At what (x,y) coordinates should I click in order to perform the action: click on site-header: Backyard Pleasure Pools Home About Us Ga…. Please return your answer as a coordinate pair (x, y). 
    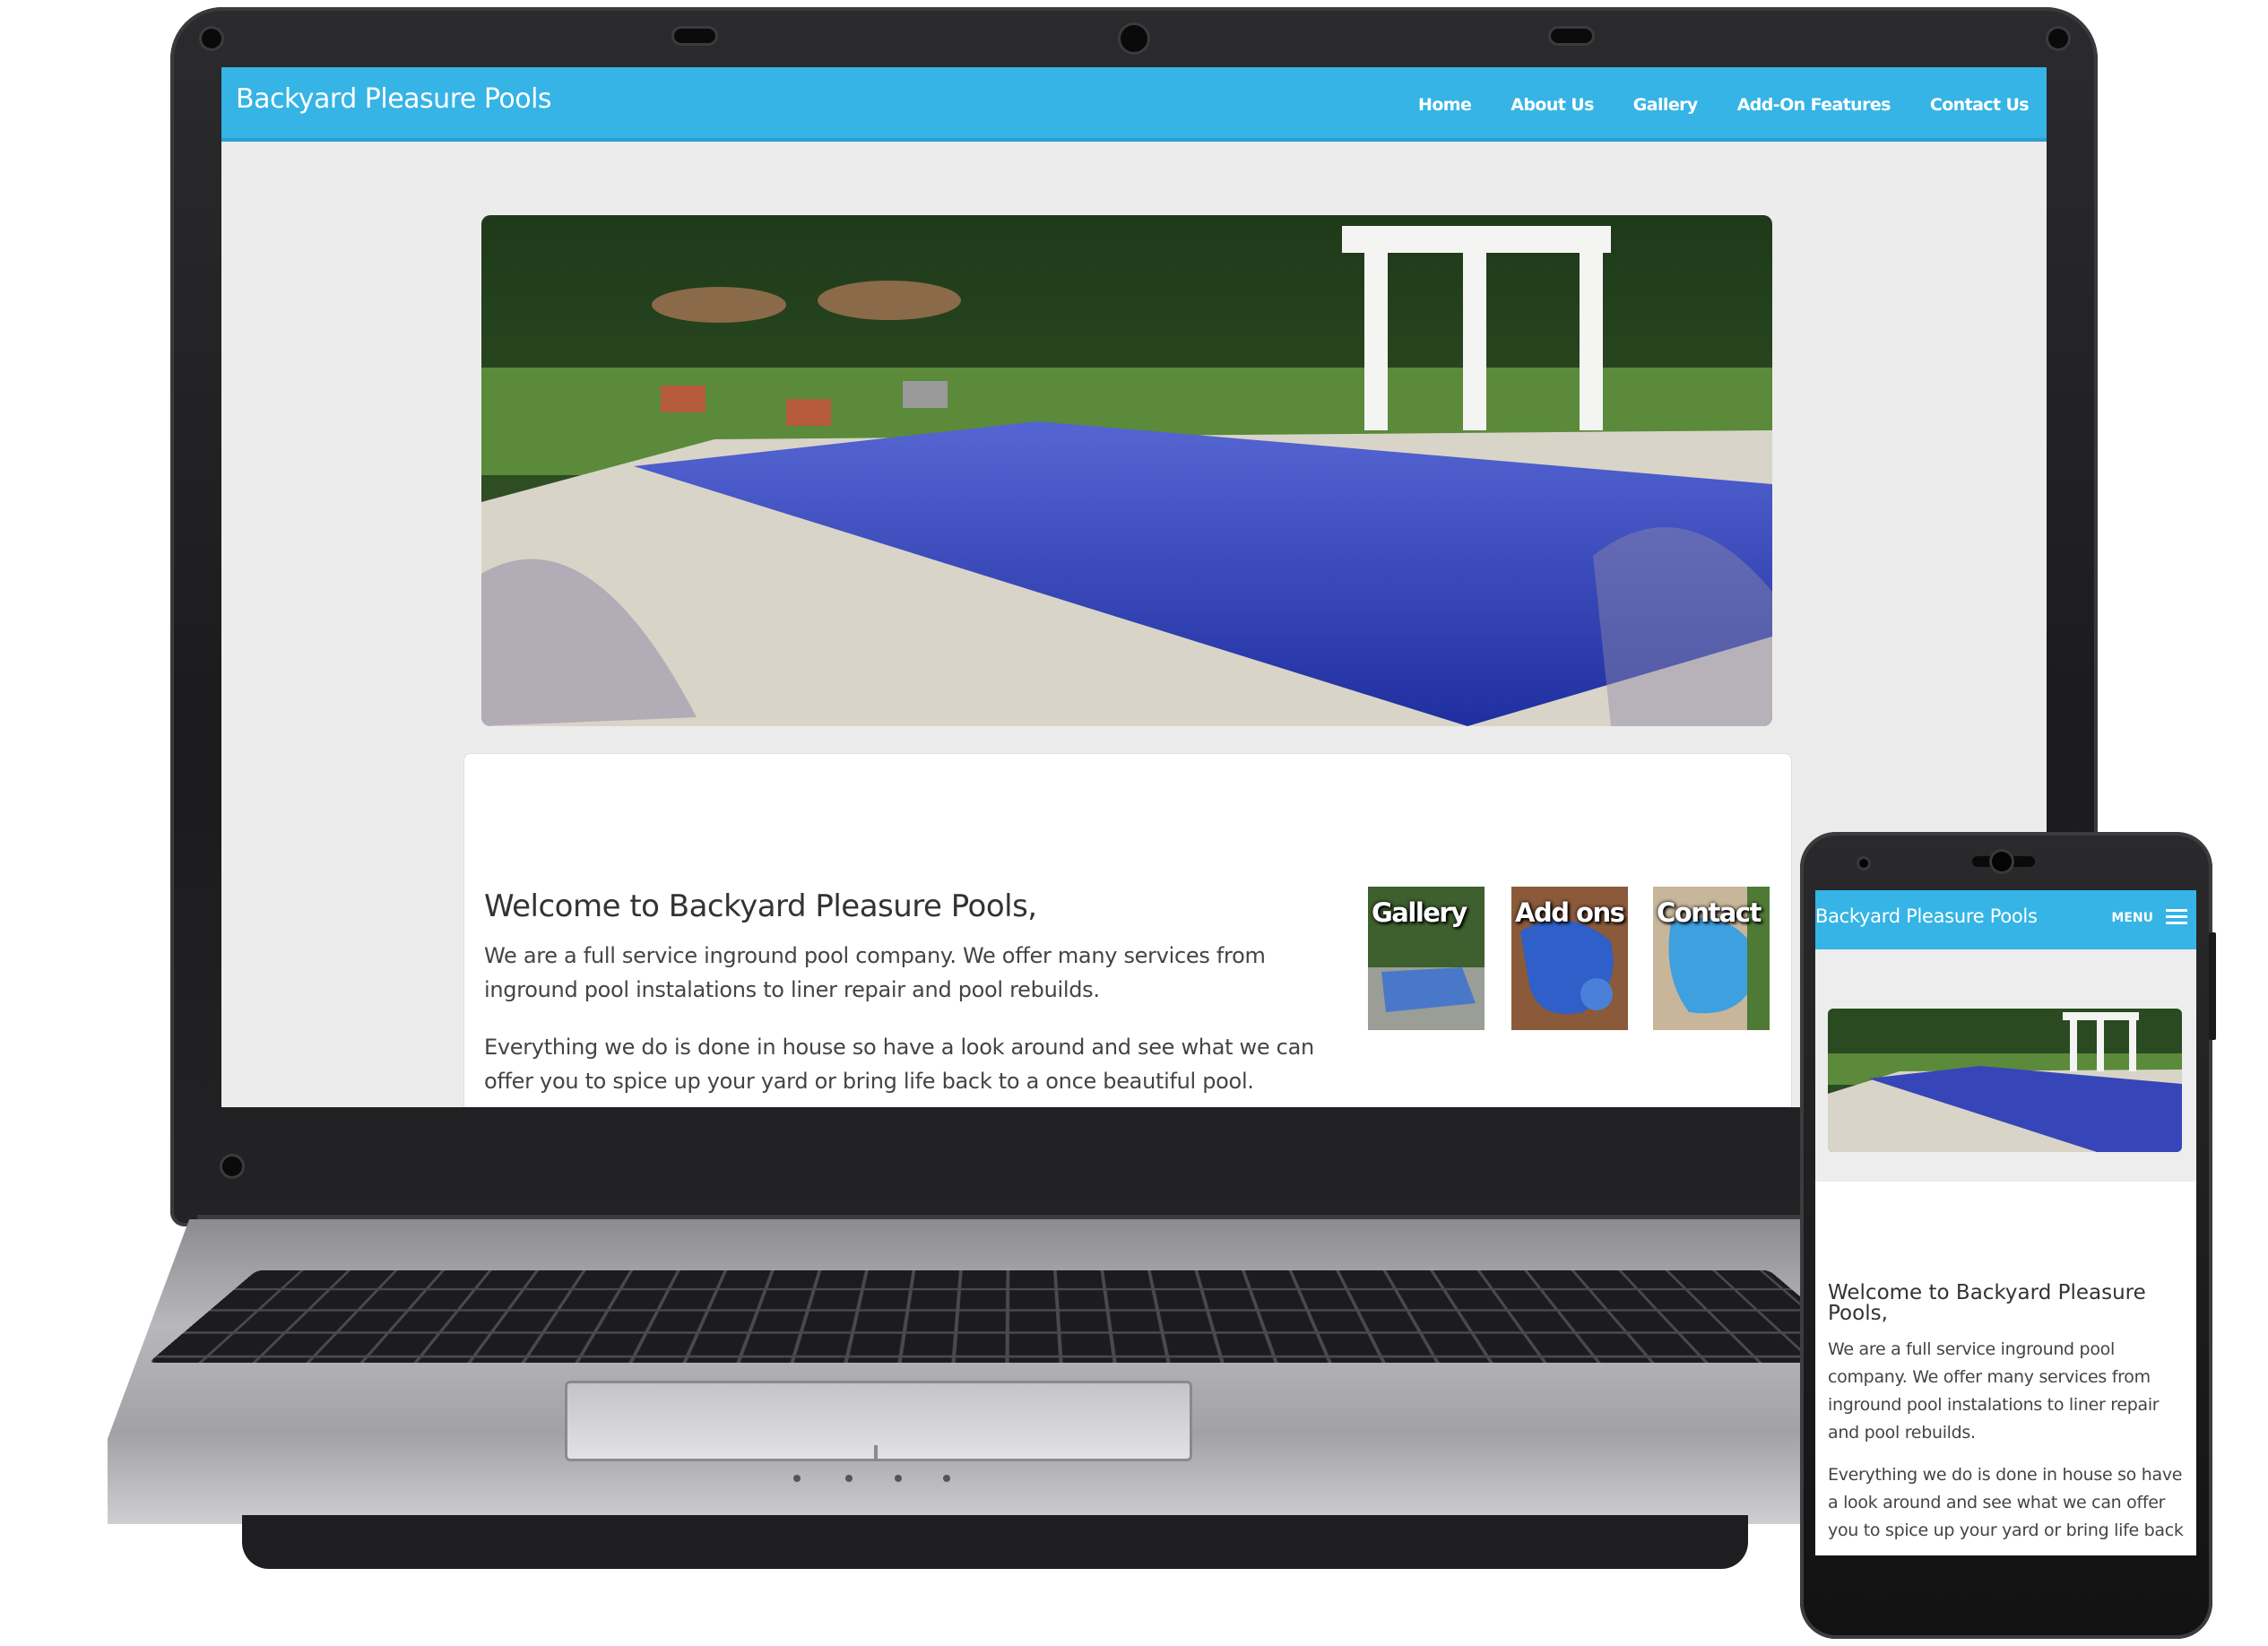
    Looking at the image, I should click on (1134, 104).